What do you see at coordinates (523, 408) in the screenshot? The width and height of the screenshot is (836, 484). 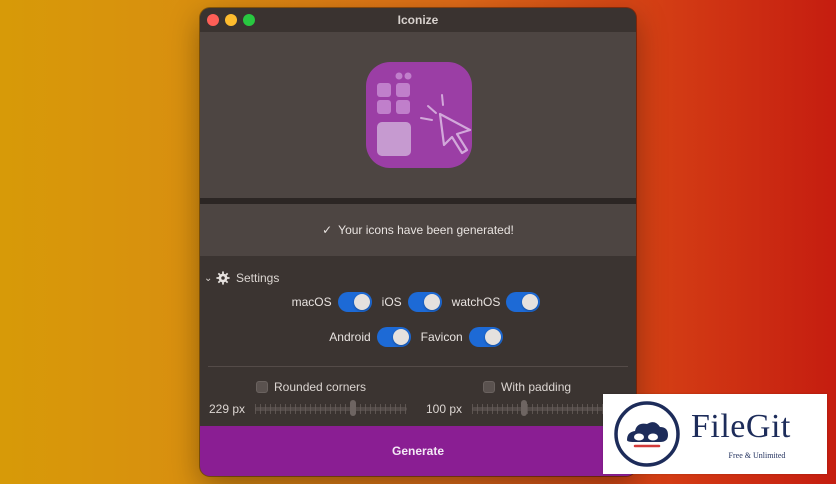 I see `padding-slider-thumb` at bounding box center [523, 408].